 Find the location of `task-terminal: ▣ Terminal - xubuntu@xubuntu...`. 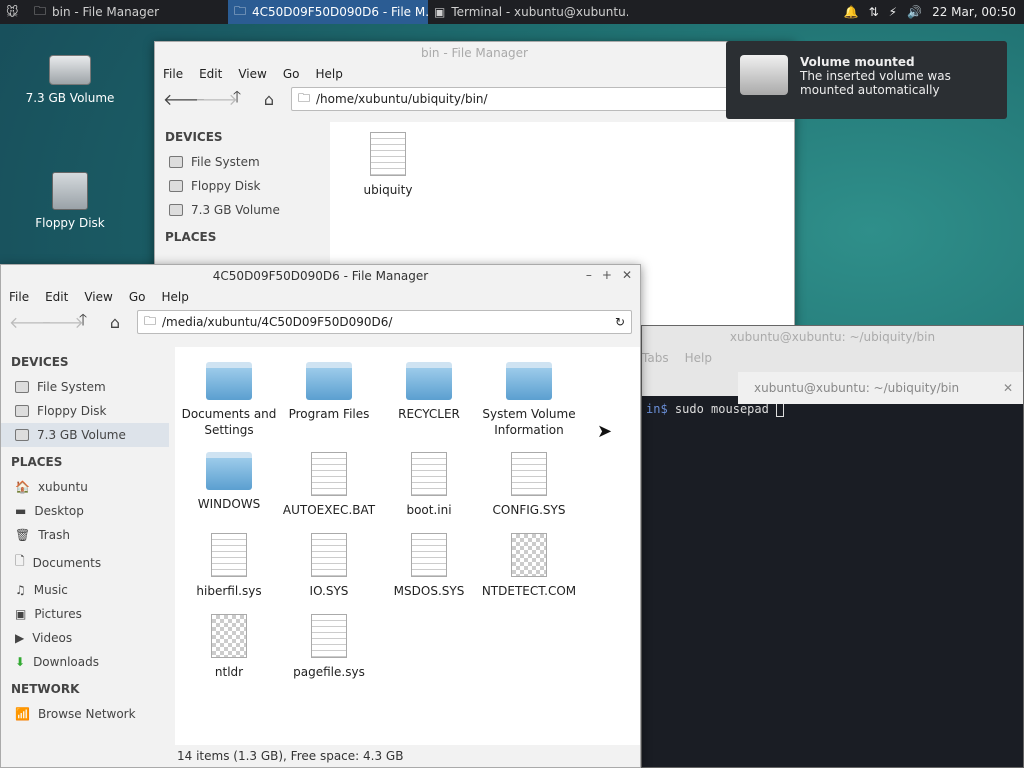

task-terminal: ▣ Terminal - xubuntu@xubuntu... is located at coordinates (528, 12).